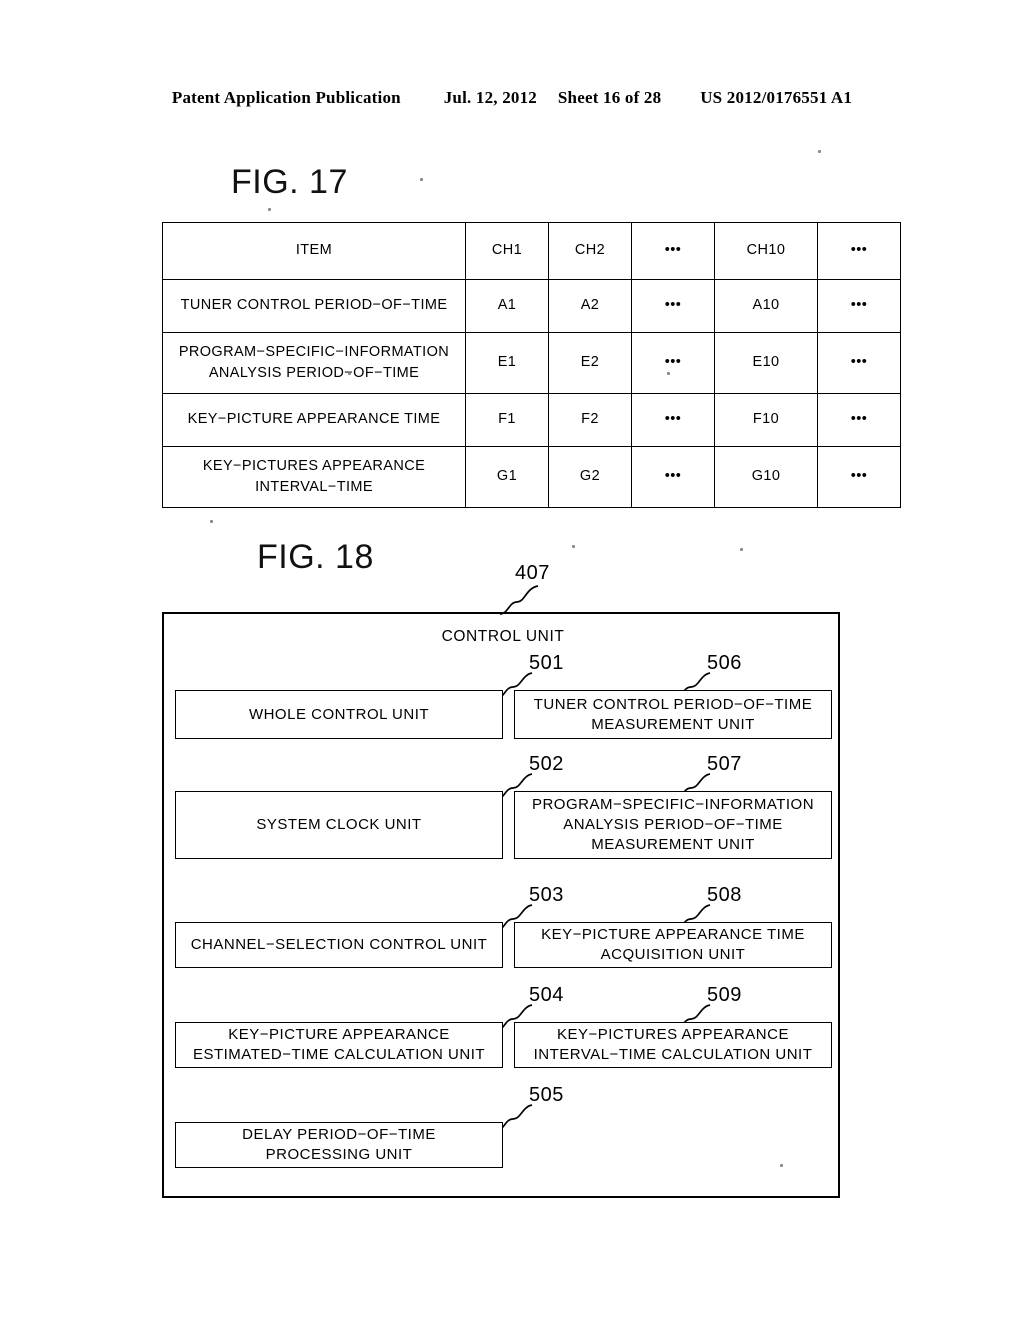 This screenshot has height=1320, width=1024. Describe the element at coordinates (532, 573) in the screenshot. I see `ref-numeral-407: 407` at that location.